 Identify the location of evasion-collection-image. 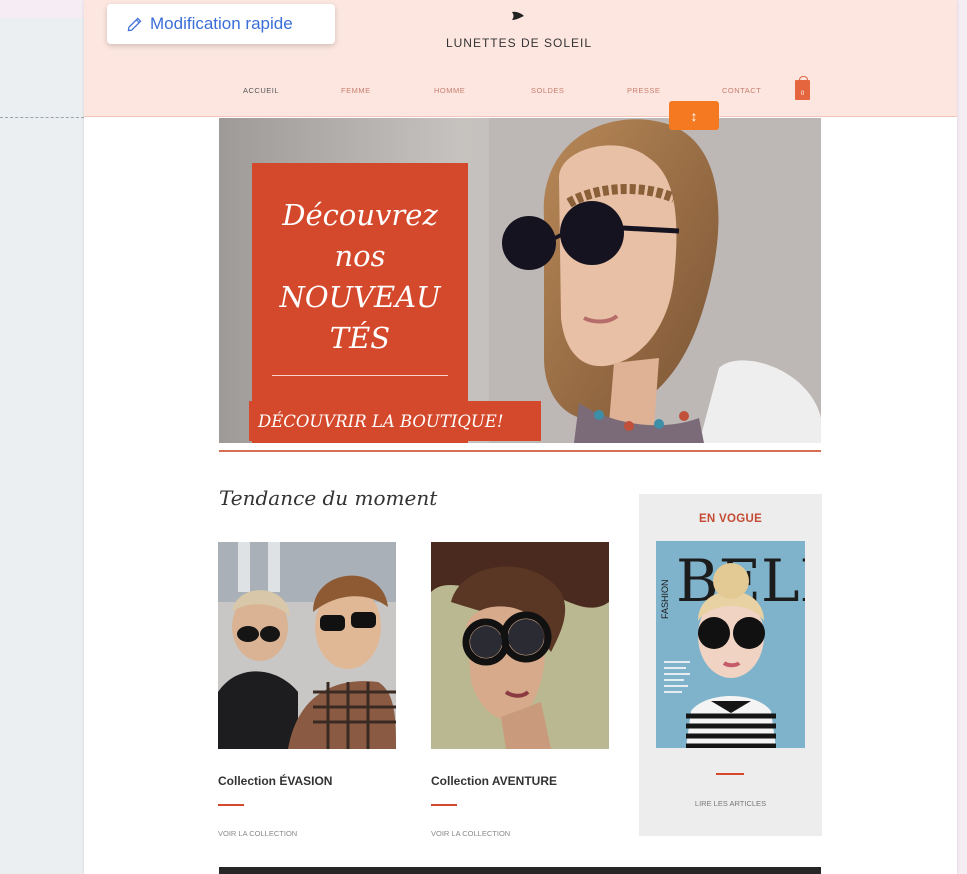
(307, 645).